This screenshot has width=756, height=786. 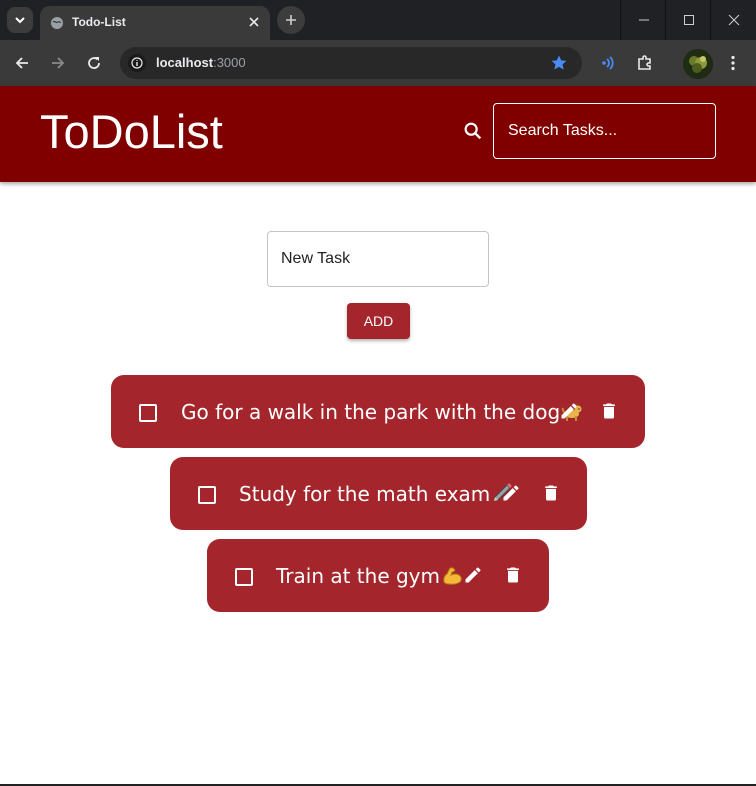 I want to click on search-icon, so click(x=473, y=131).